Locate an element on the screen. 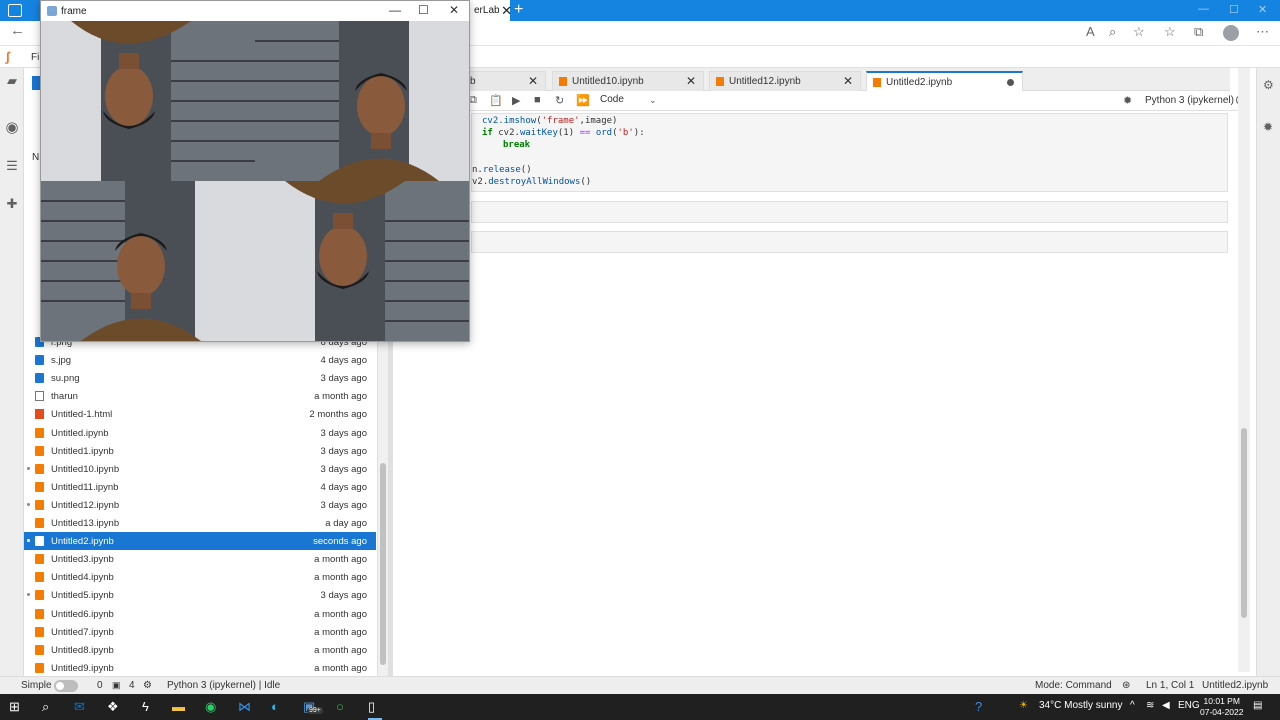 The image size is (1280, 720). browser-tab-jupyterlab: erLab ✕ is located at coordinates (491, 10).